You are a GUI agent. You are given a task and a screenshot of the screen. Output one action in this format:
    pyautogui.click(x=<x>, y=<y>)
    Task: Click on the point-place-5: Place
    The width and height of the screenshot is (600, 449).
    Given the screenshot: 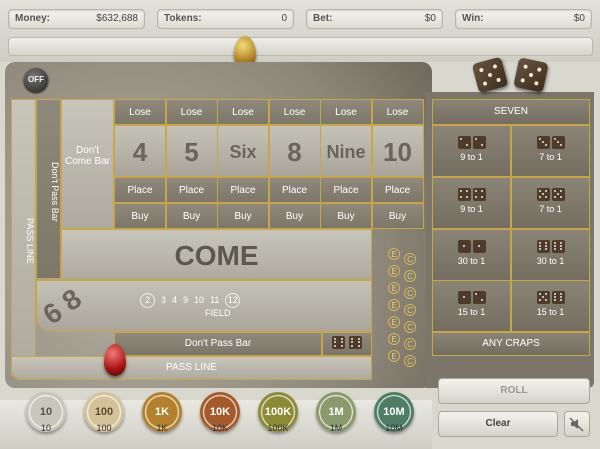 What is the action you would take?
    pyautogui.click(x=397, y=190)
    